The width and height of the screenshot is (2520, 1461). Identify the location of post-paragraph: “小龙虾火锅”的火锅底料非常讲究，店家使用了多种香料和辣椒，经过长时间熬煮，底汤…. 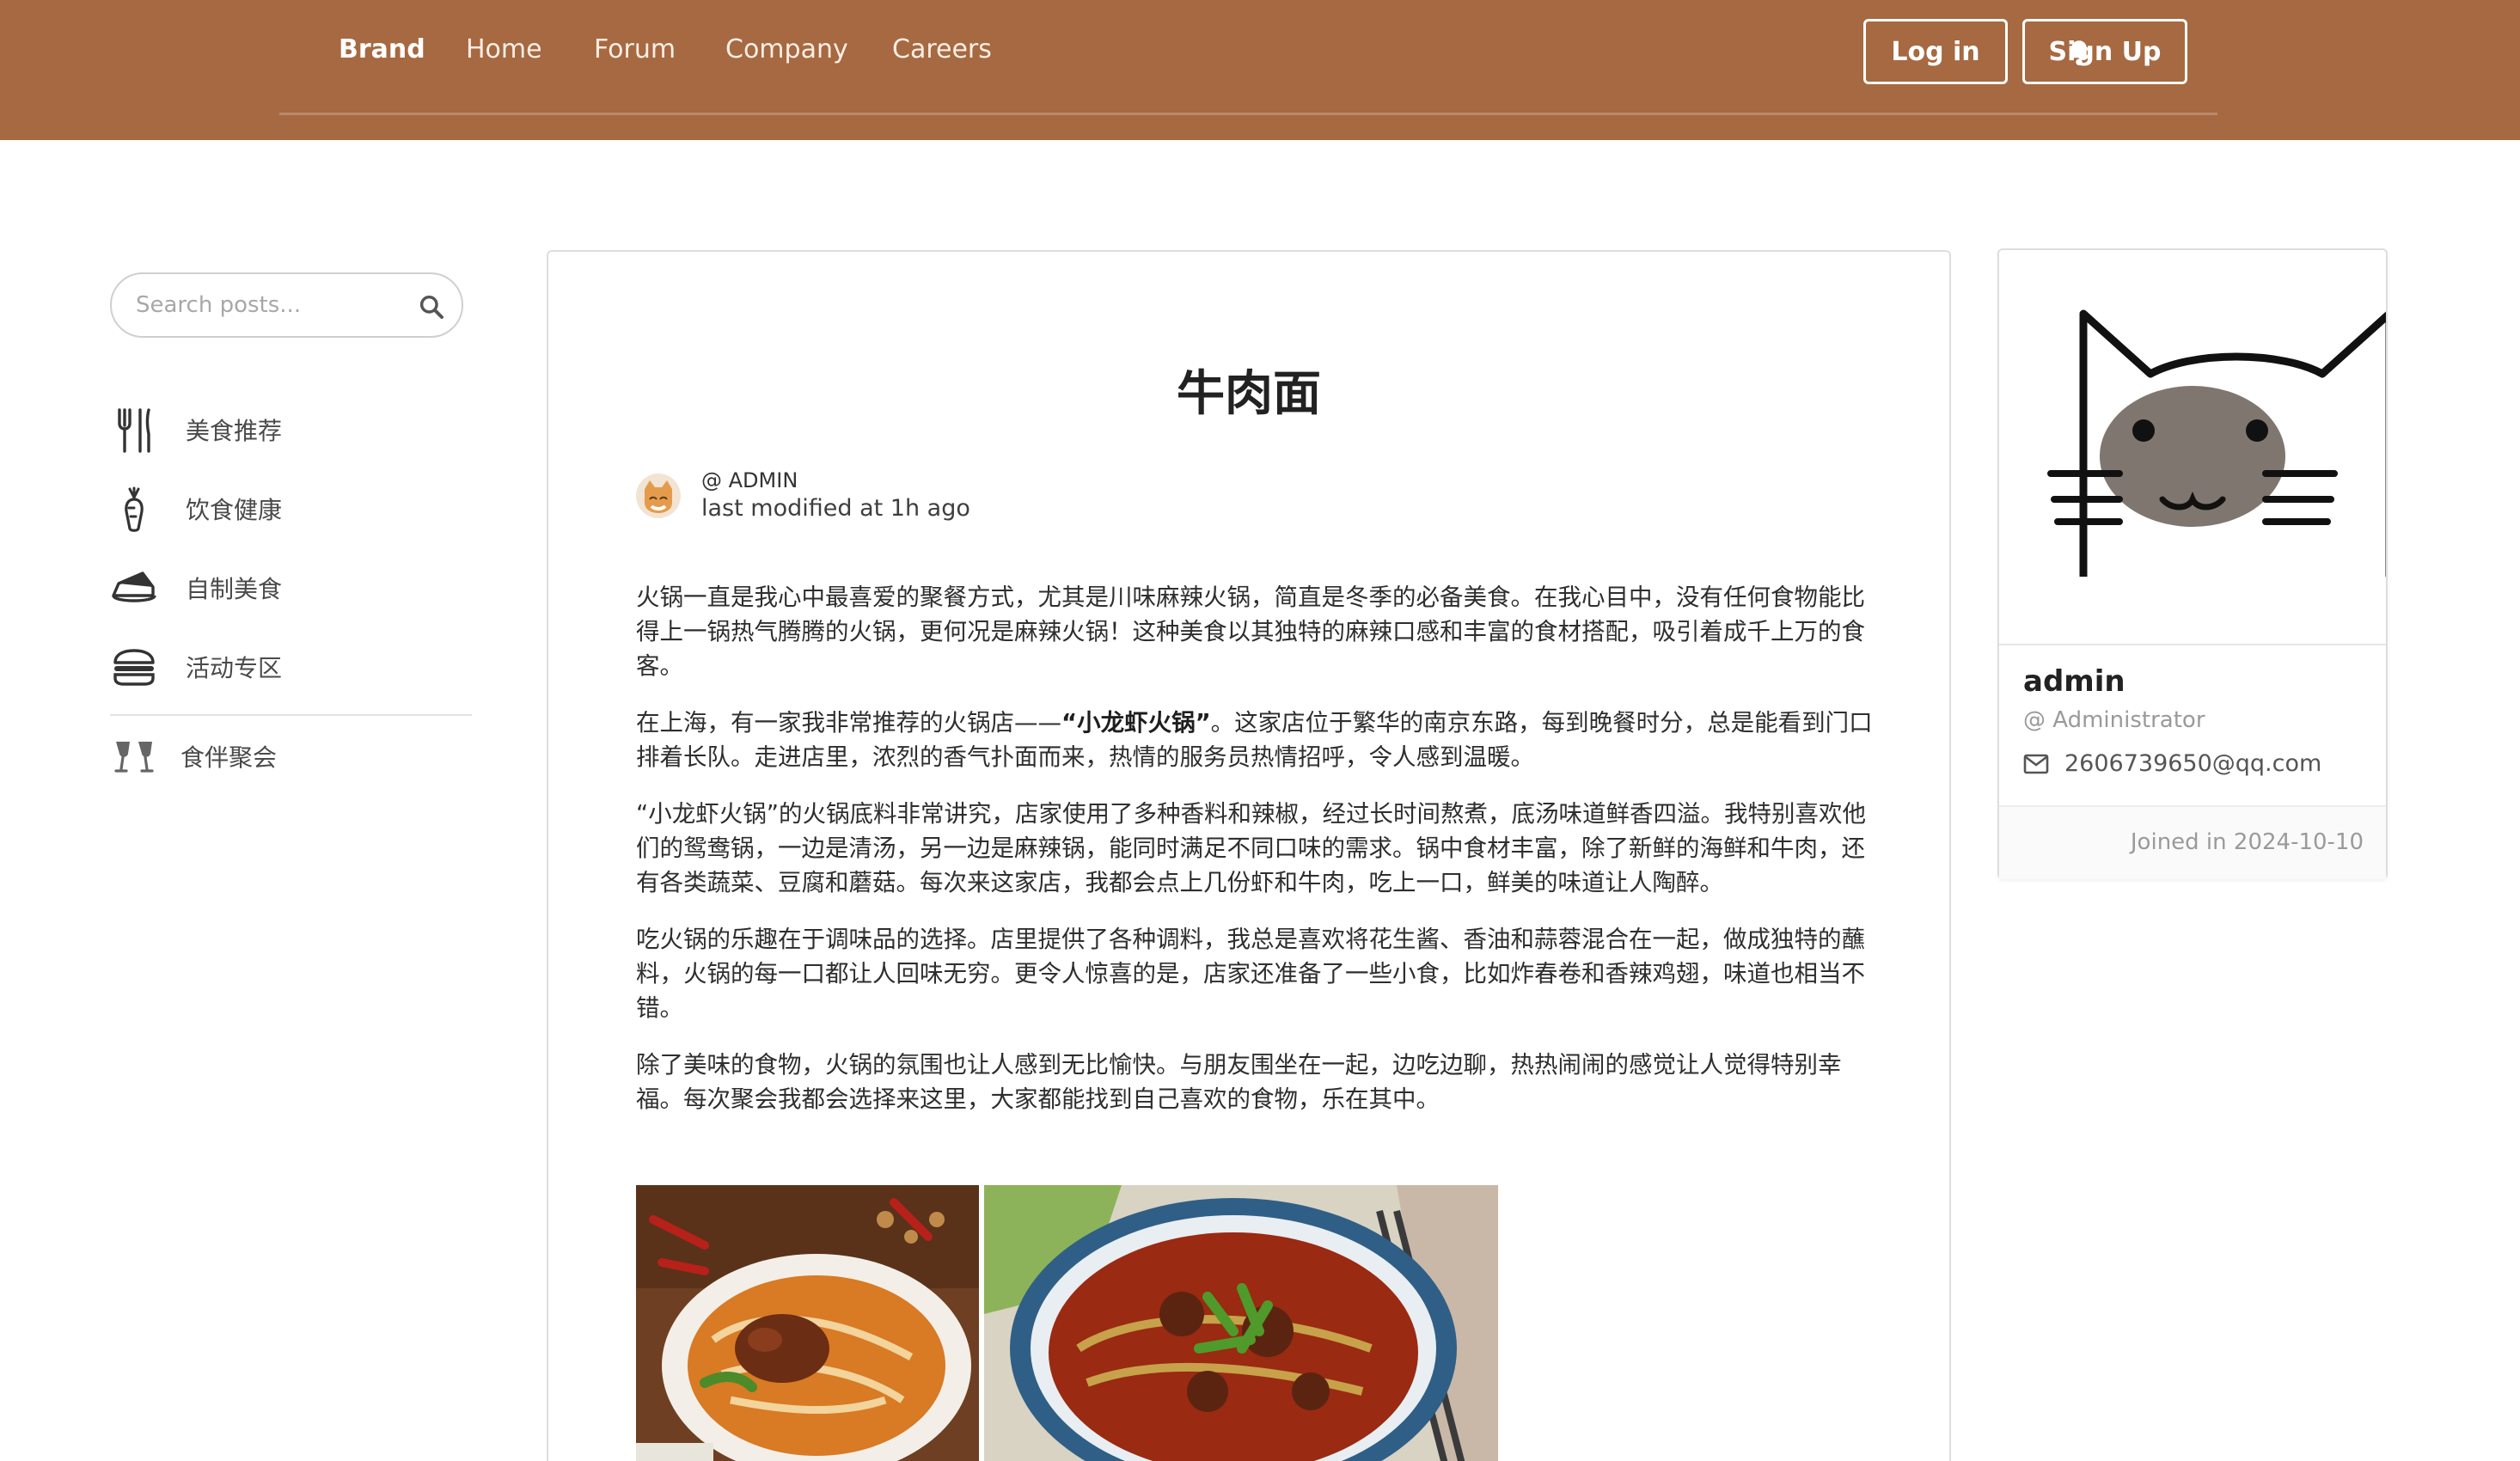
(1251, 848).